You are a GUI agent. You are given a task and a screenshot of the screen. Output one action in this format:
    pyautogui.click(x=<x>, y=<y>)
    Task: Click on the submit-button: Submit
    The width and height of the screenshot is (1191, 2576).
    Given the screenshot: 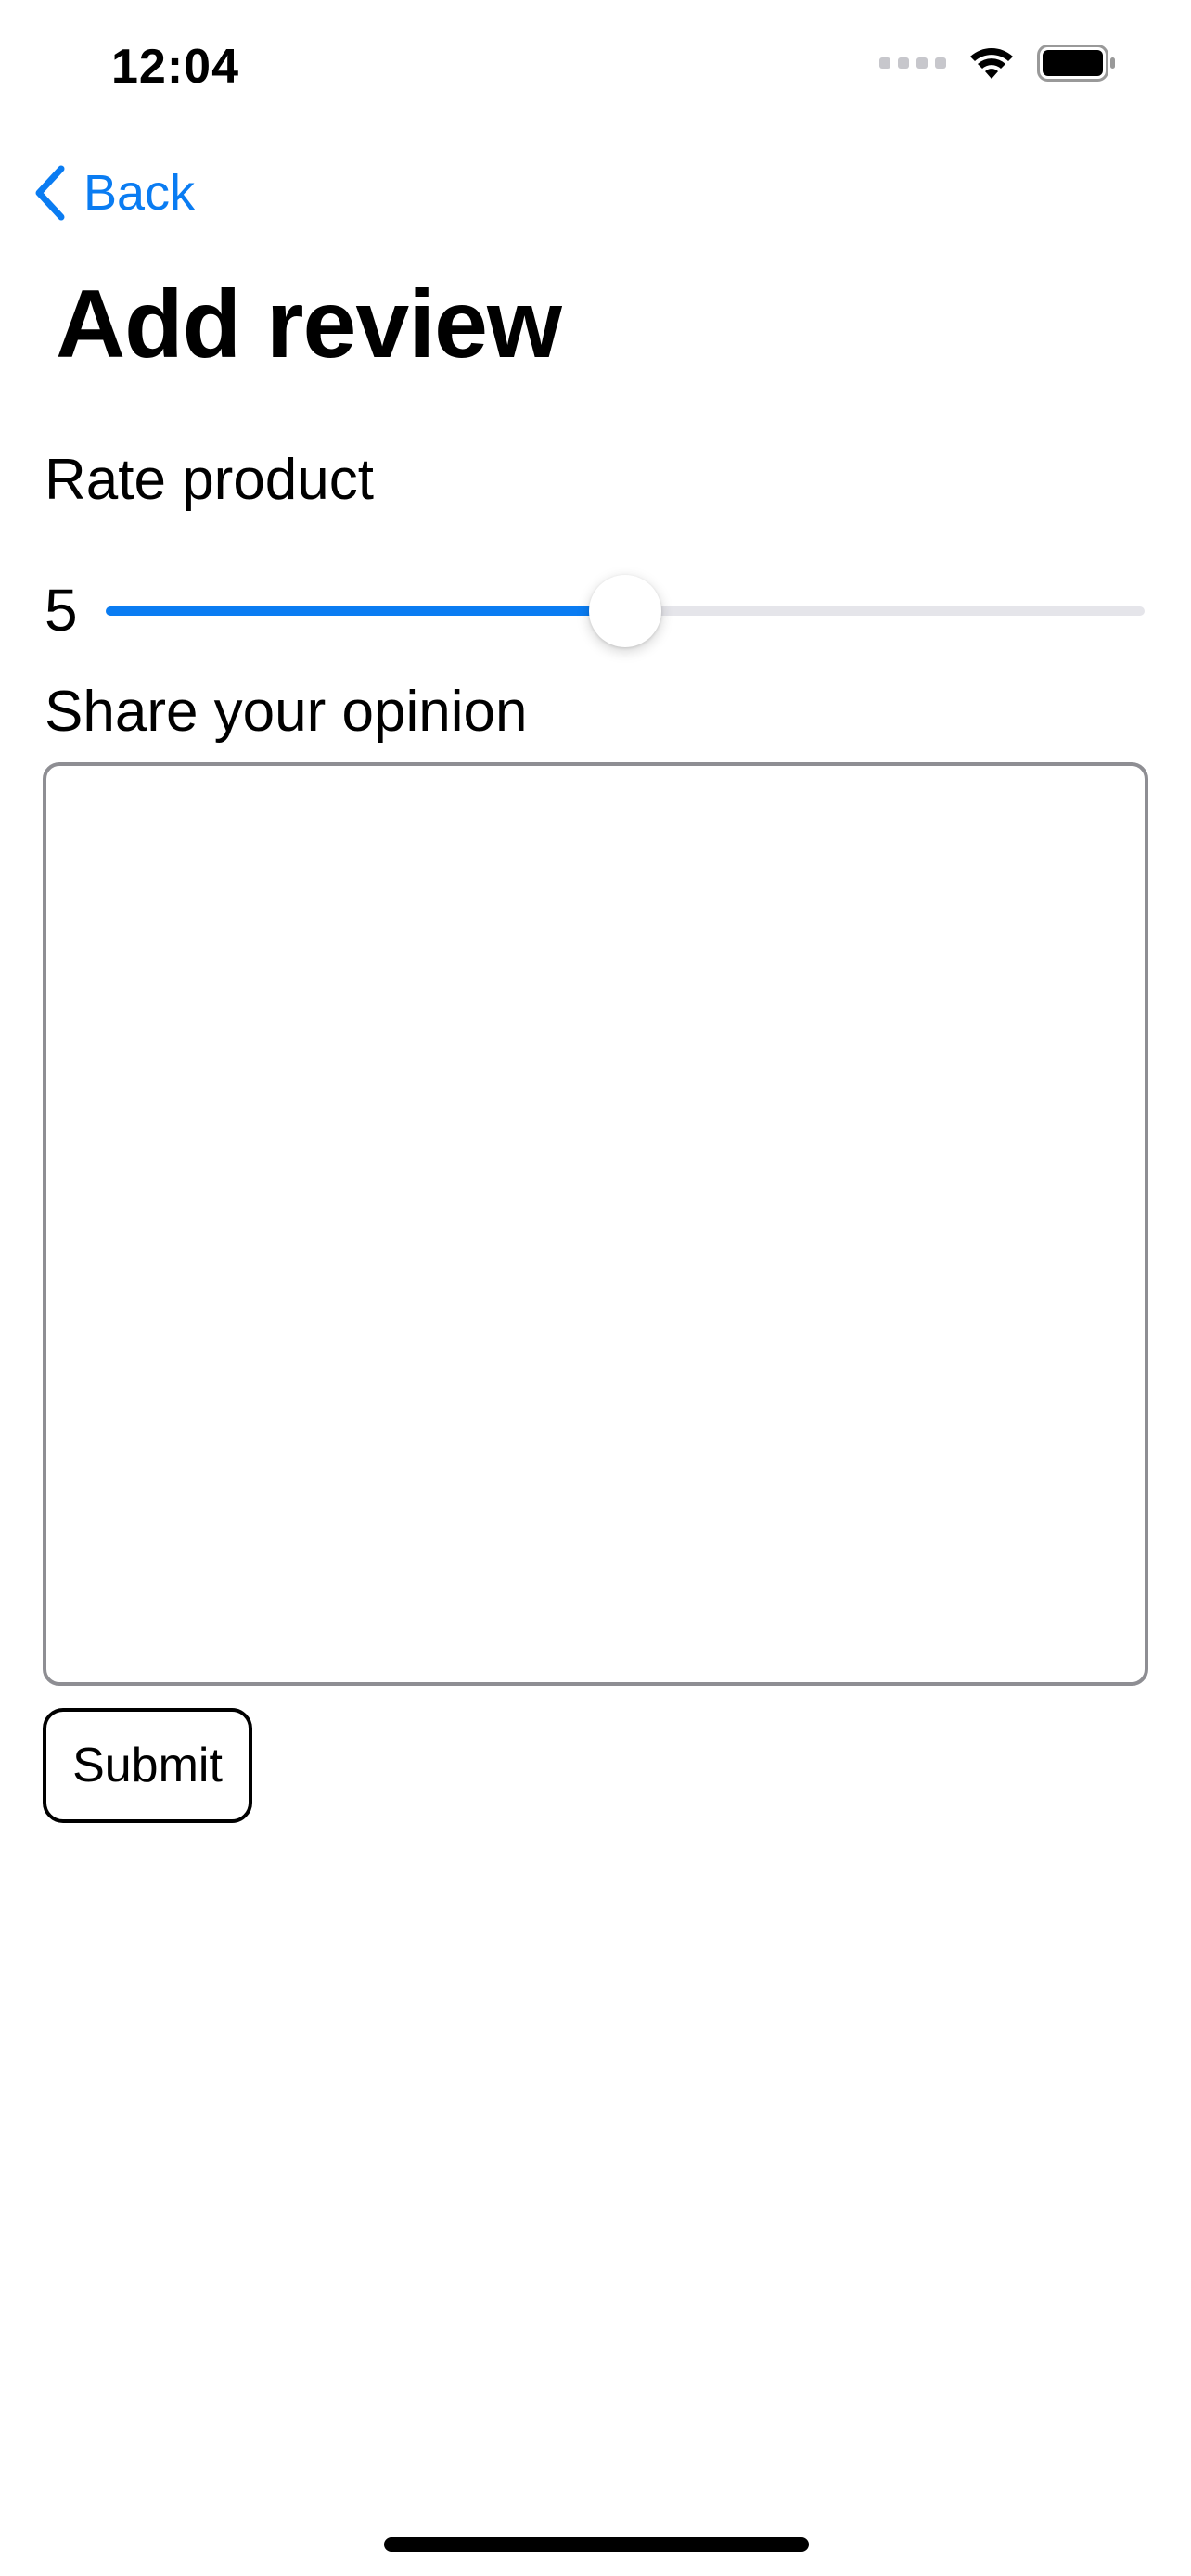 What is the action you would take?
    pyautogui.click(x=147, y=1766)
    